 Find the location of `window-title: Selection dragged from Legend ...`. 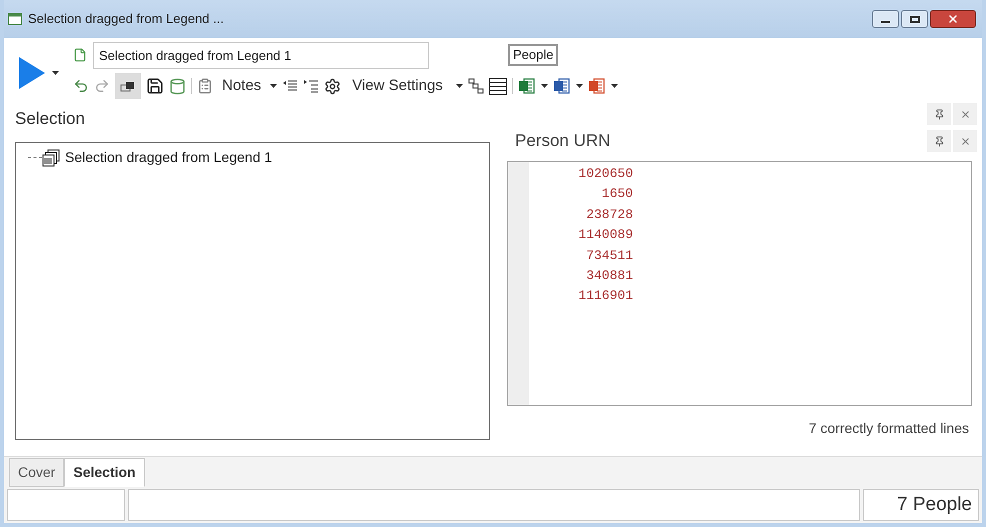

window-title: Selection dragged from Legend ... is located at coordinates (126, 19).